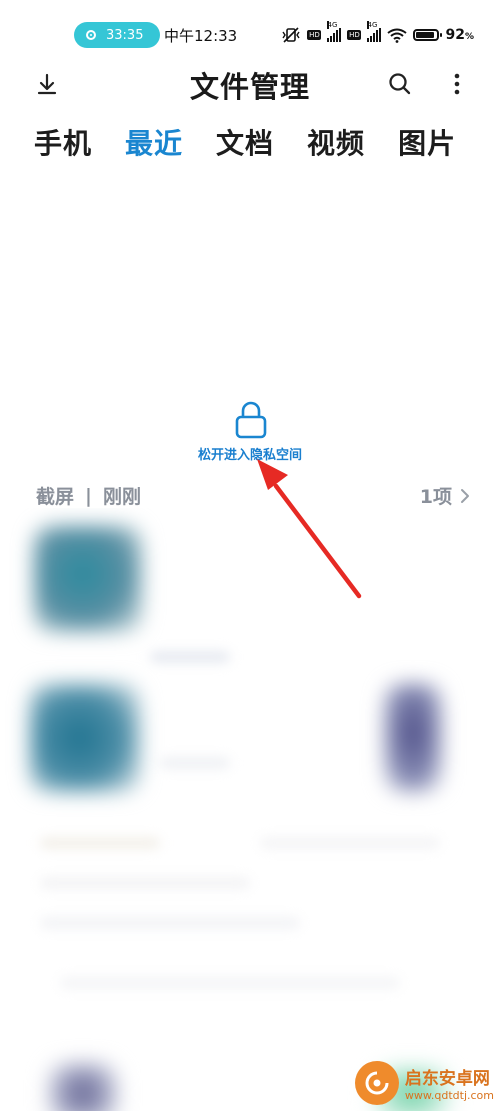  Describe the element at coordinates (250, 35) in the screenshot. I see `status-bar: 33:35 中午12:33 HD 4G HD 4G 92%` at that location.